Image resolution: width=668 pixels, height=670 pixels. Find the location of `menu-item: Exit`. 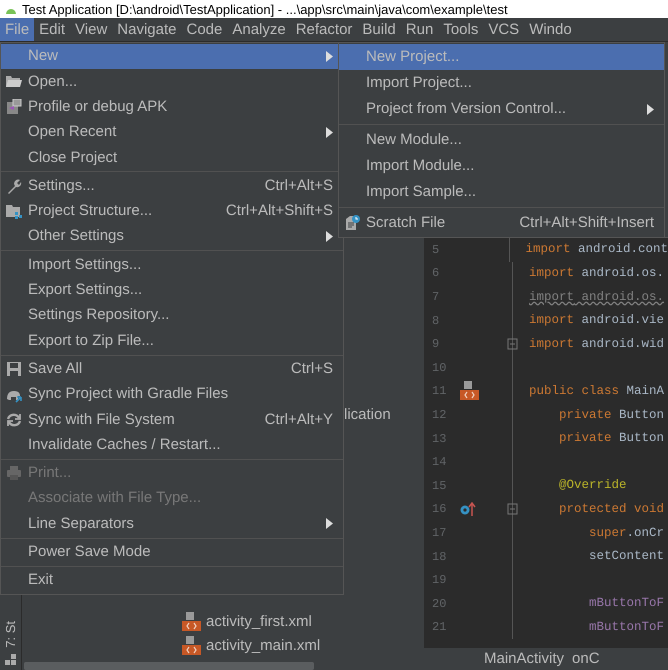

menu-item: Exit is located at coordinates (172, 581).